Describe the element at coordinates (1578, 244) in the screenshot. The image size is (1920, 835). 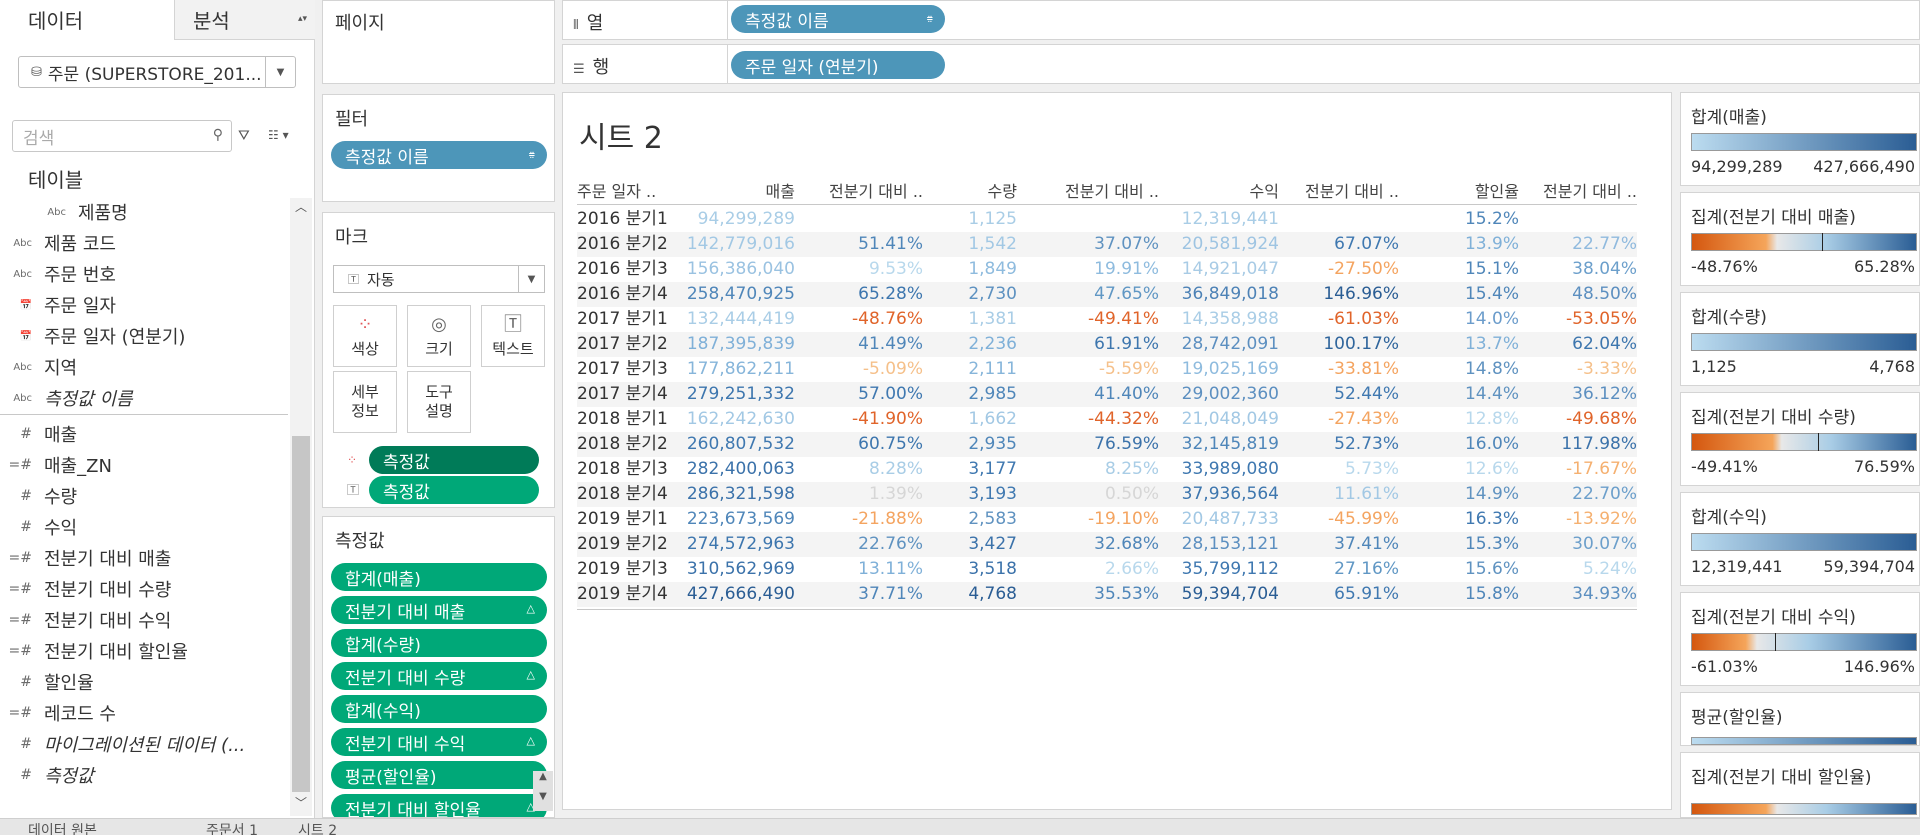
I see `table-cell: 22.77%` at that location.